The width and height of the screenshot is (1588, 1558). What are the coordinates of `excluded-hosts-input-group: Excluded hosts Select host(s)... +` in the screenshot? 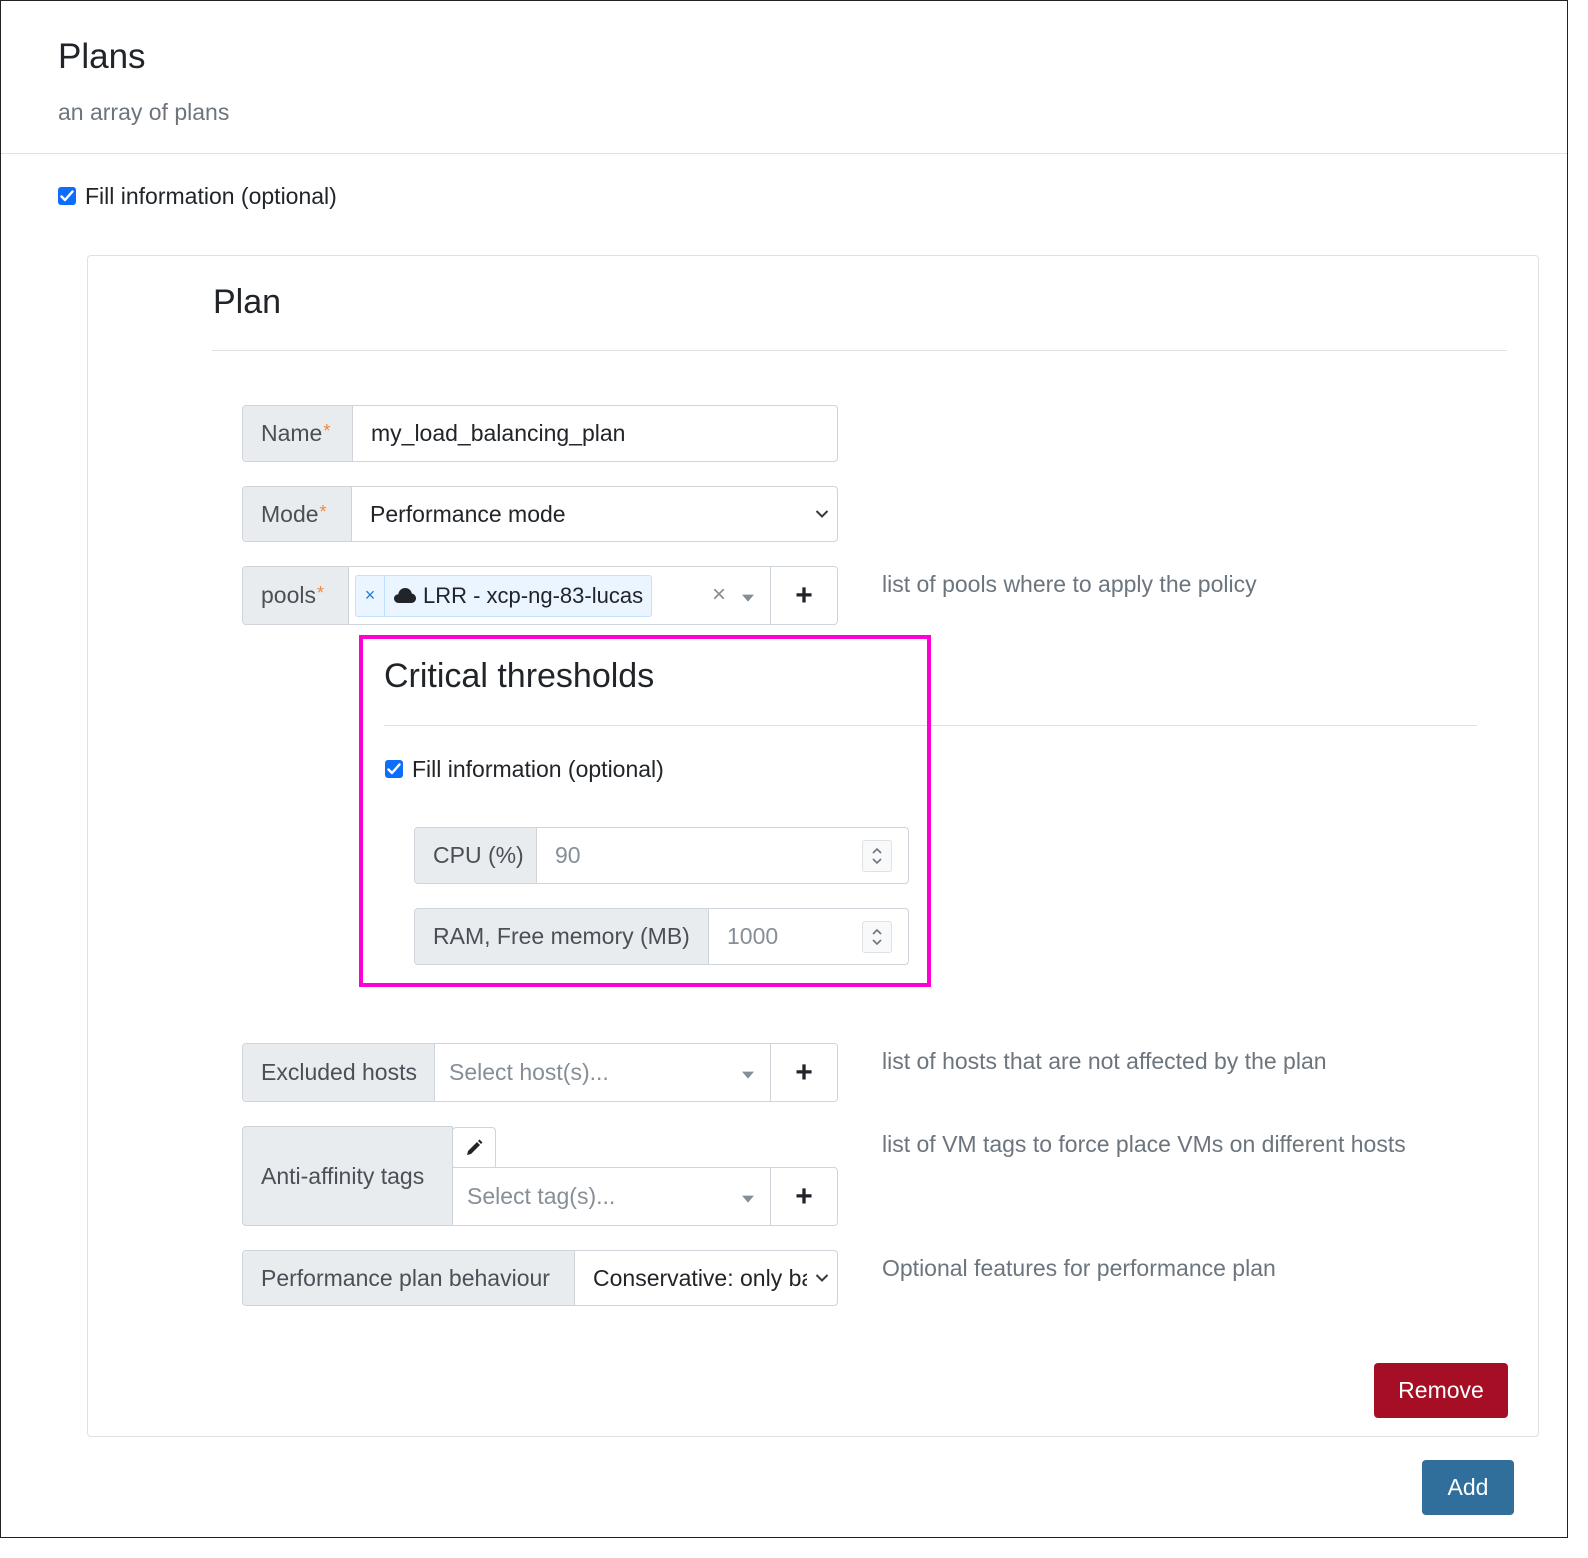 It's located at (540, 1072).